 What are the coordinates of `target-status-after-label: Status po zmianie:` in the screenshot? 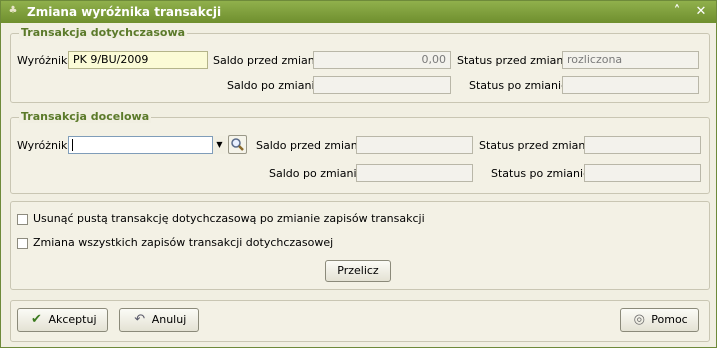 It's located at (542, 173).